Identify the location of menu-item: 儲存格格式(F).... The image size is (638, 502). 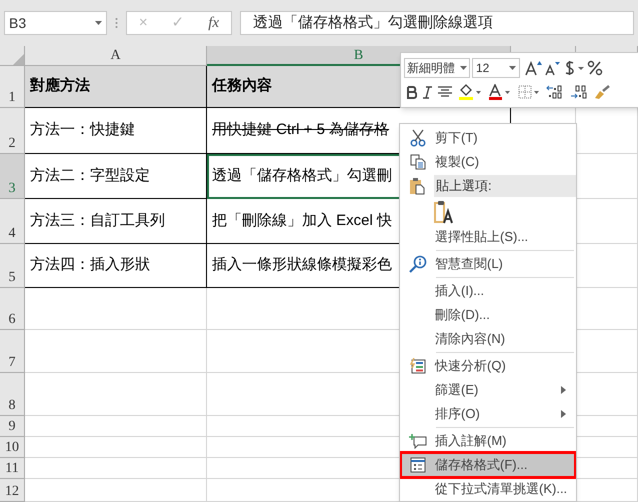
(488, 465).